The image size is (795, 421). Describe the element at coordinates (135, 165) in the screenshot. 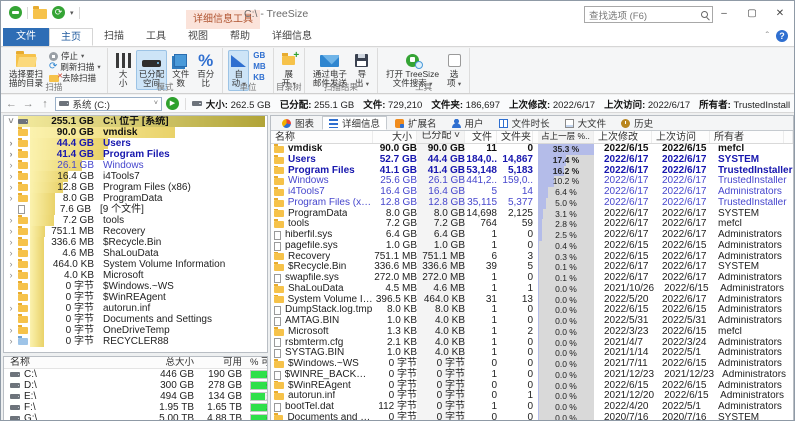

I see `tree-item: › 26.1 GB Windows` at that location.